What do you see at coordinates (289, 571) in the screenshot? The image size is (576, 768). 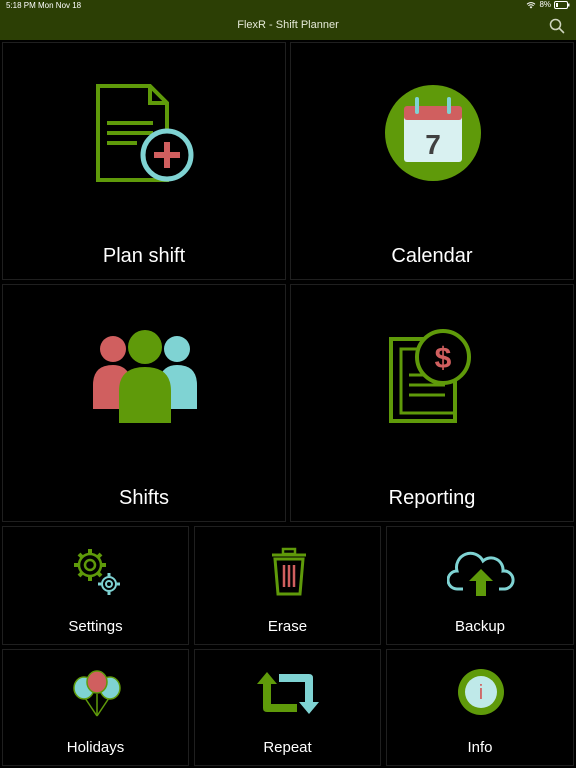 I see `trash-icon` at bounding box center [289, 571].